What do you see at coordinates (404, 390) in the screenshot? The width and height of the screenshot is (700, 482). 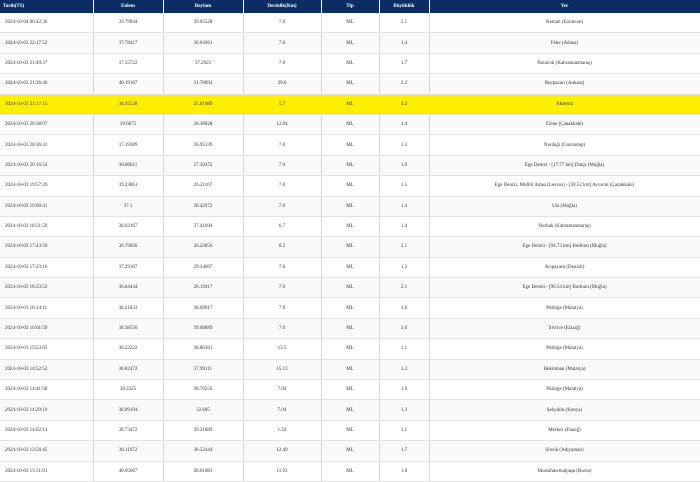 I see `cell-magnitude: 1.9` at bounding box center [404, 390].